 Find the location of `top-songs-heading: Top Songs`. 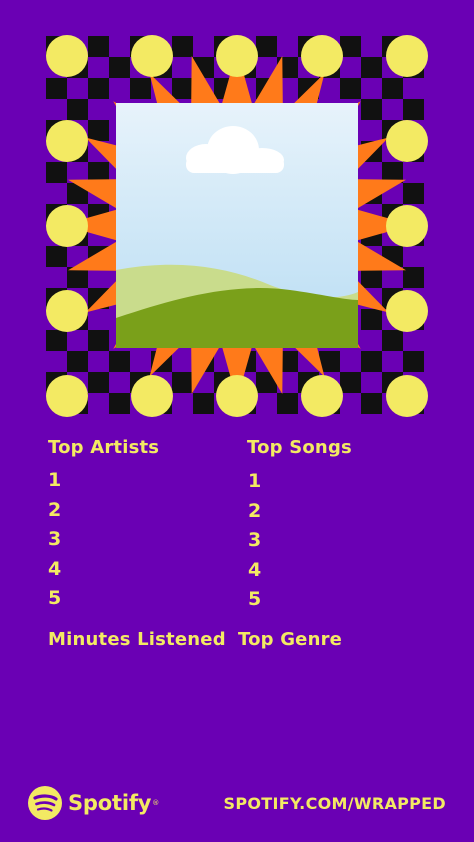

top-songs-heading: Top Songs is located at coordinates (299, 447).